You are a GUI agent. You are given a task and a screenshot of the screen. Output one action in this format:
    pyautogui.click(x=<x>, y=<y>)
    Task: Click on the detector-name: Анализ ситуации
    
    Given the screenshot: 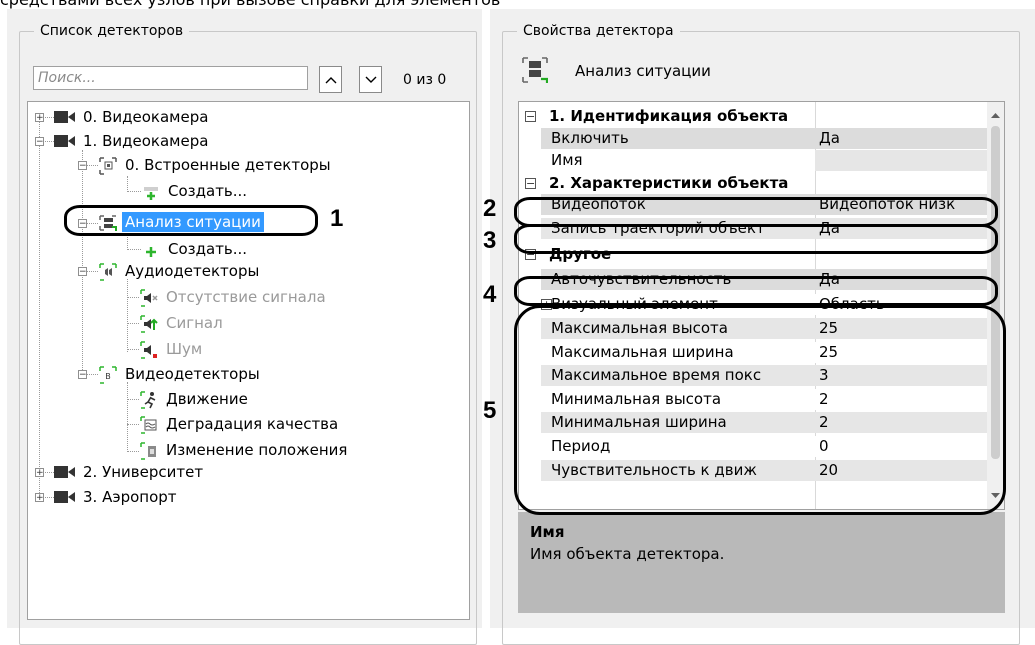 What is the action you would take?
    pyautogui.click(x=643, y=71)
    